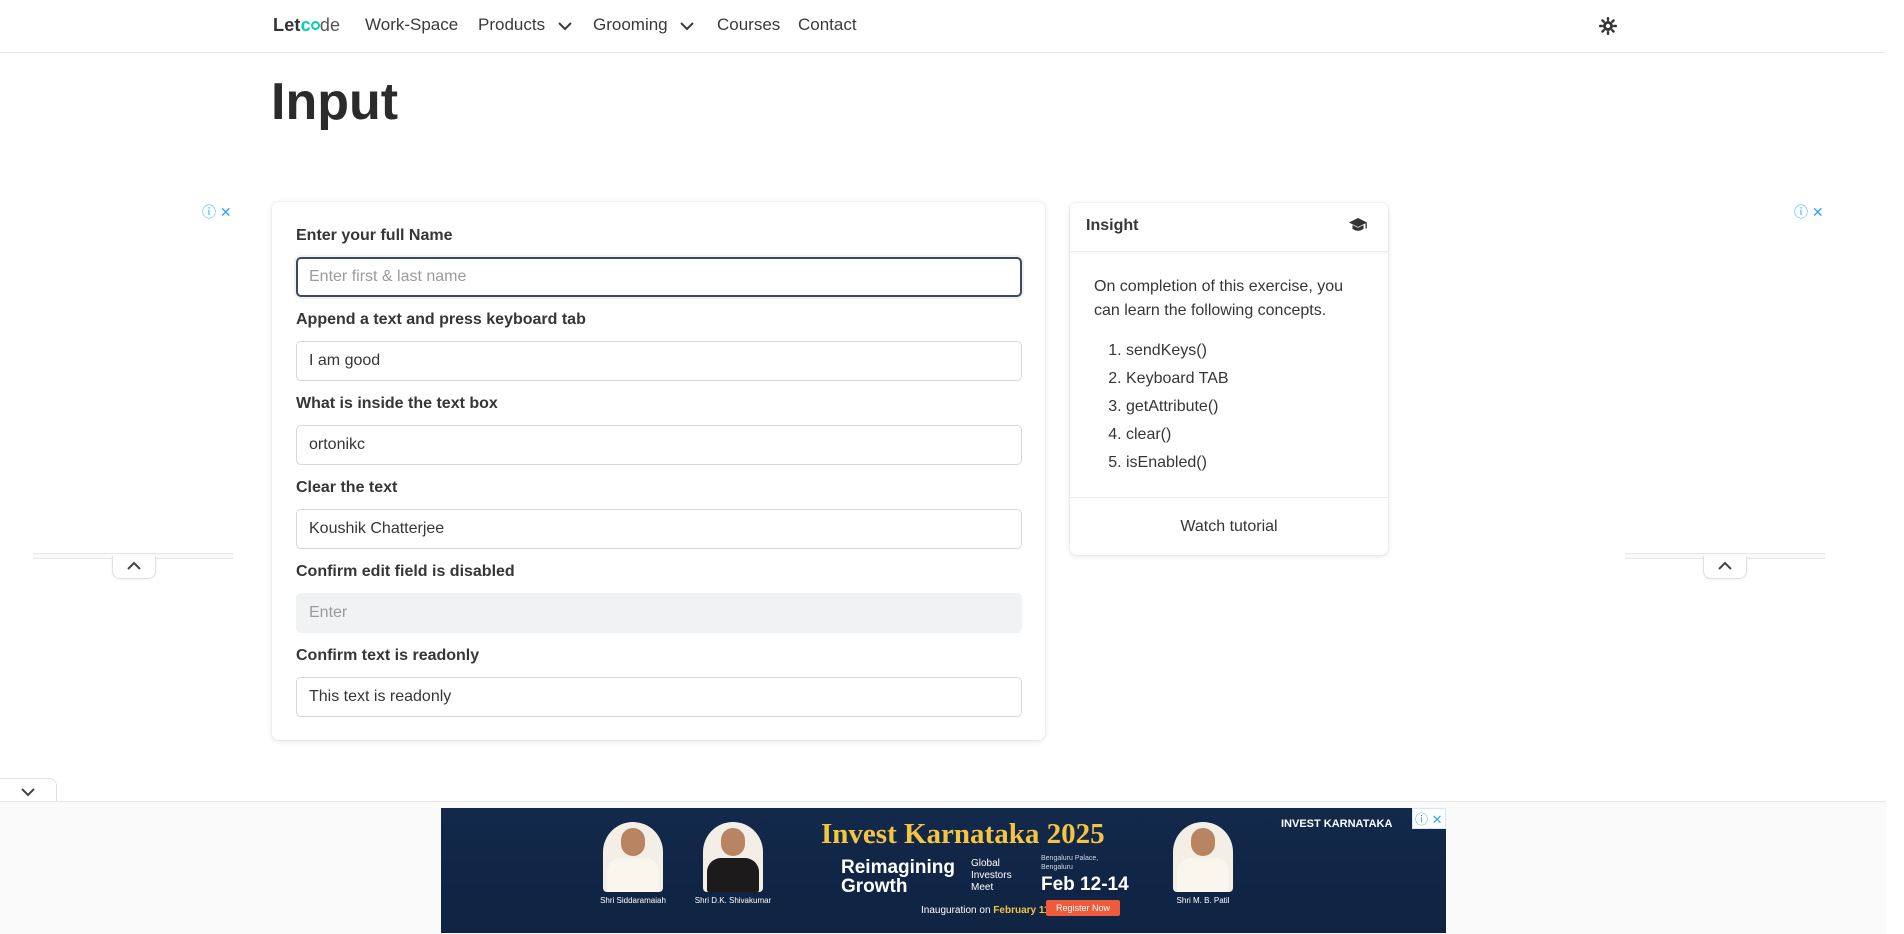 This screenshot has width=1904, height=934. Describe the element at coordinates (963, 834) in the screenshot. I see `banner-title: Invest Karnataka 2025` at that location.